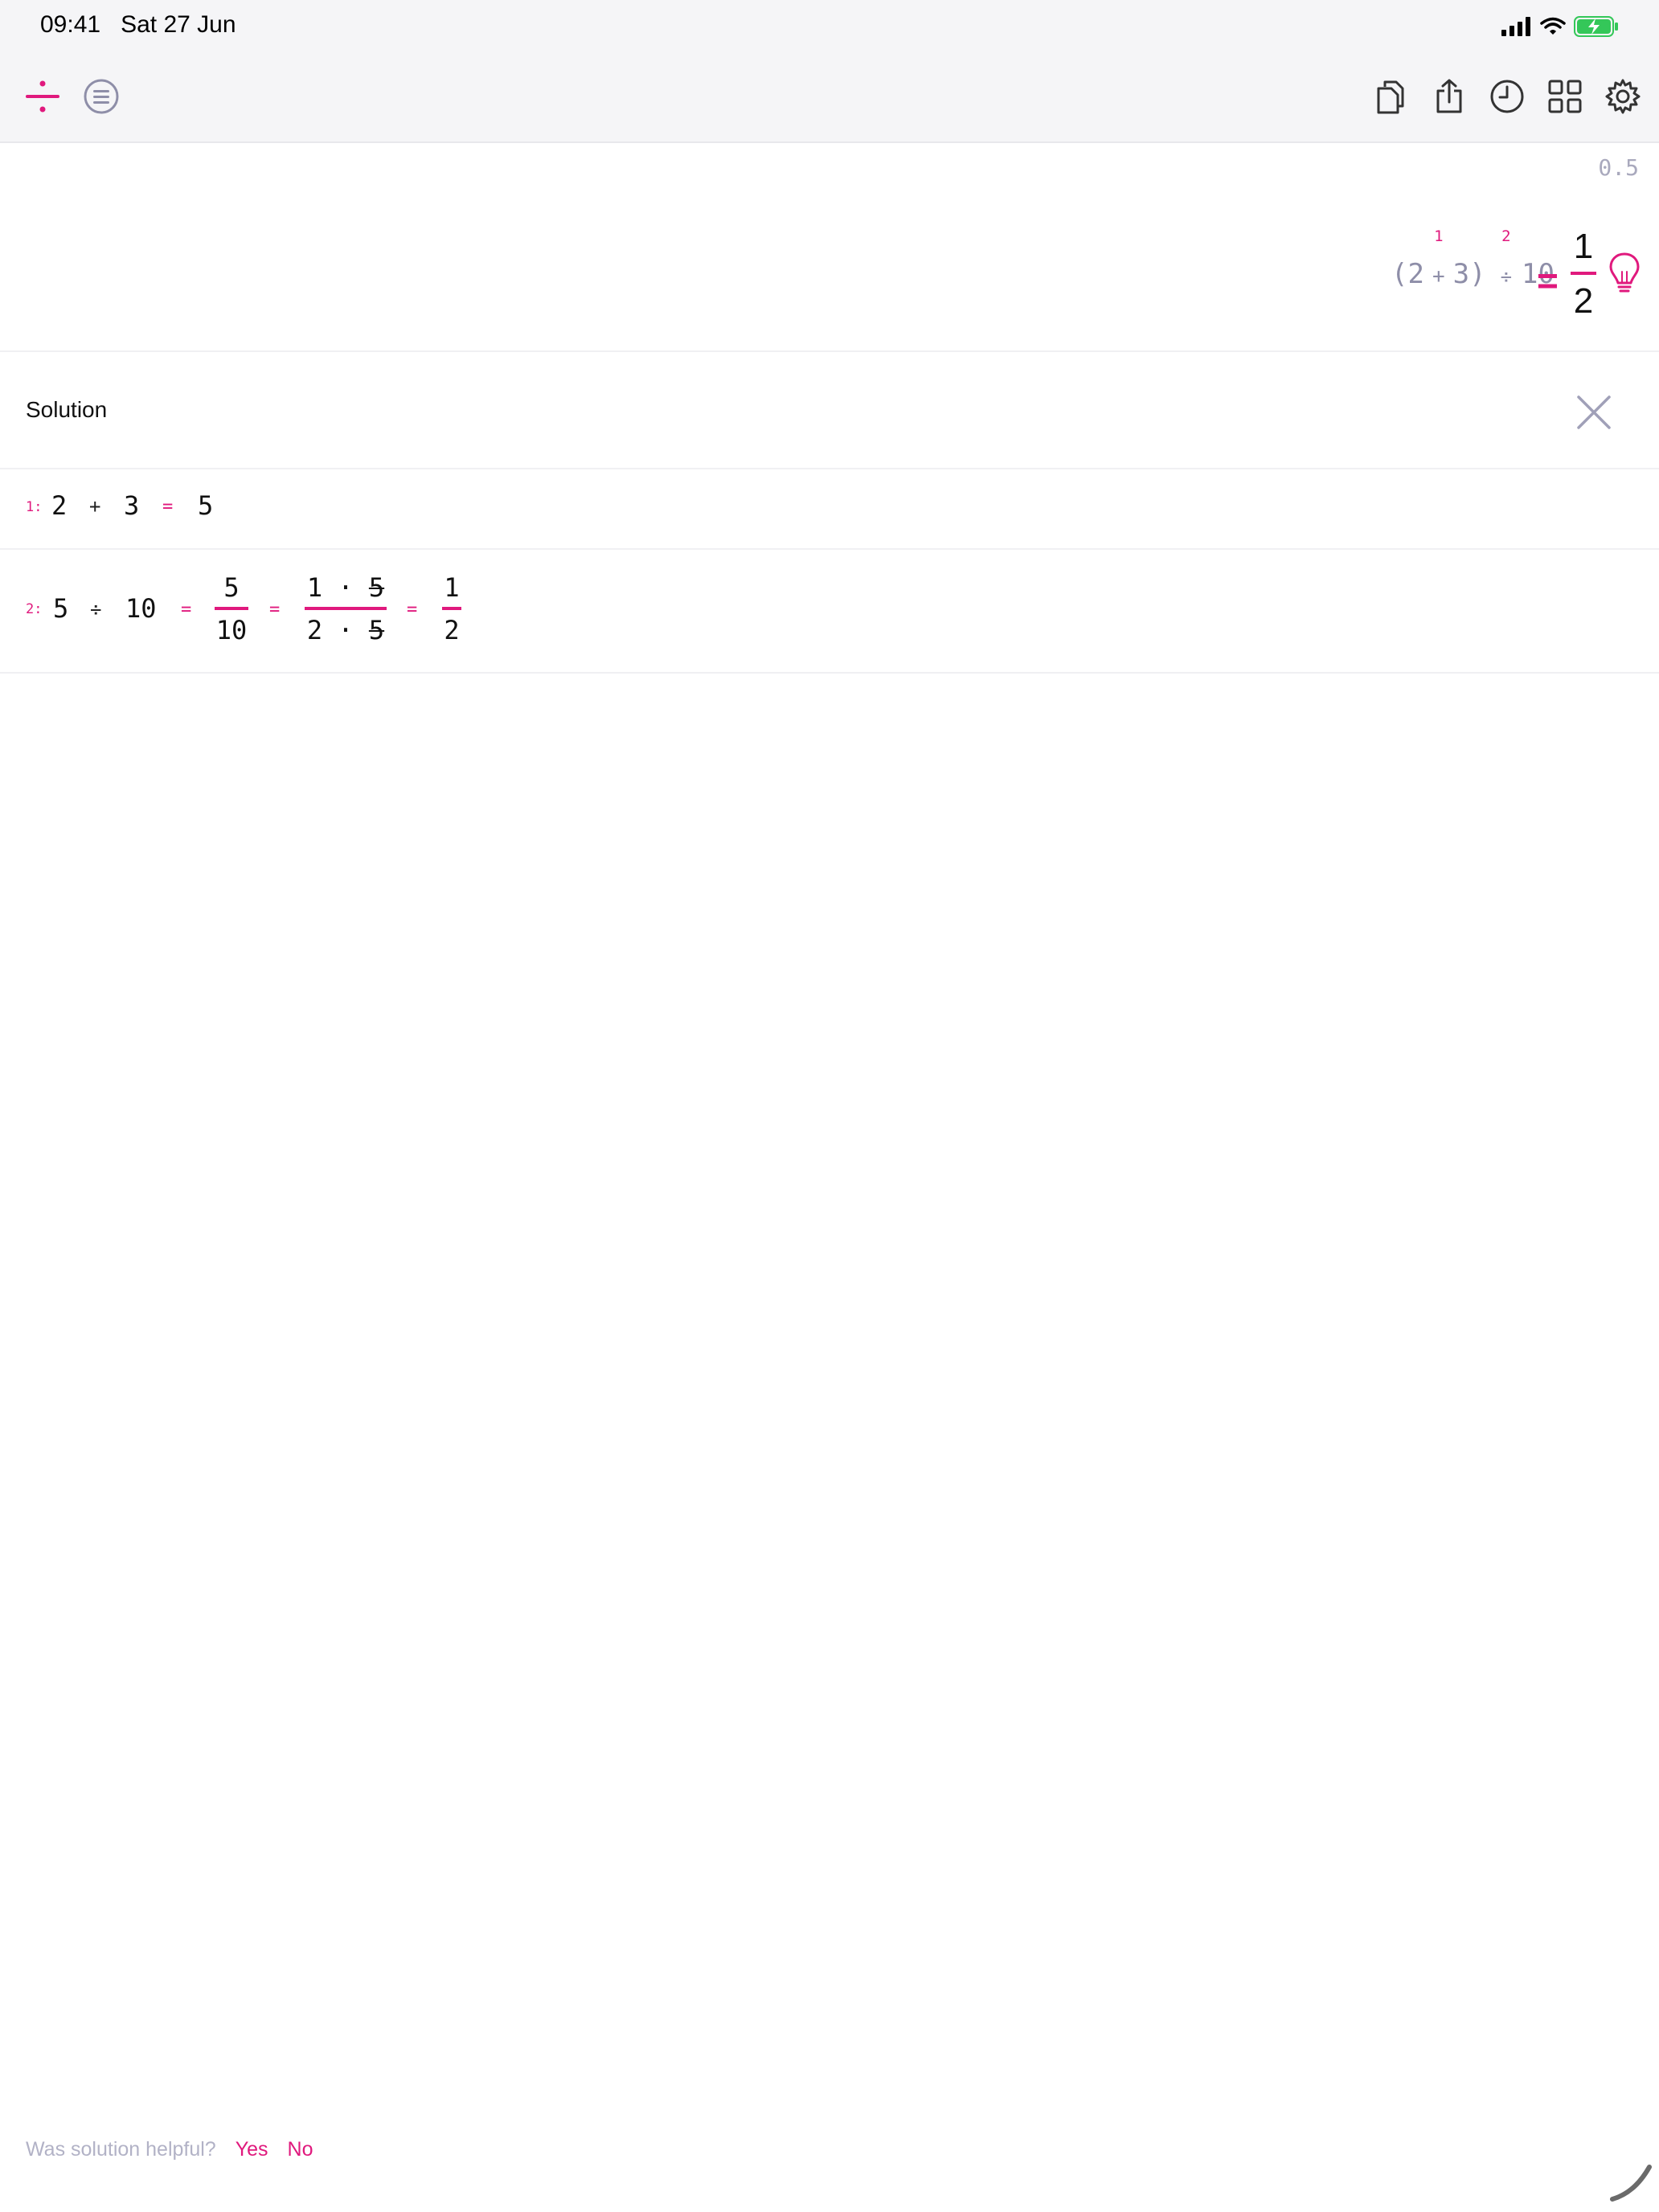  Describe the element at coordinates (121, 2149) in the screenshot. I see `feedback-question: Was solution helpful?` at that location.